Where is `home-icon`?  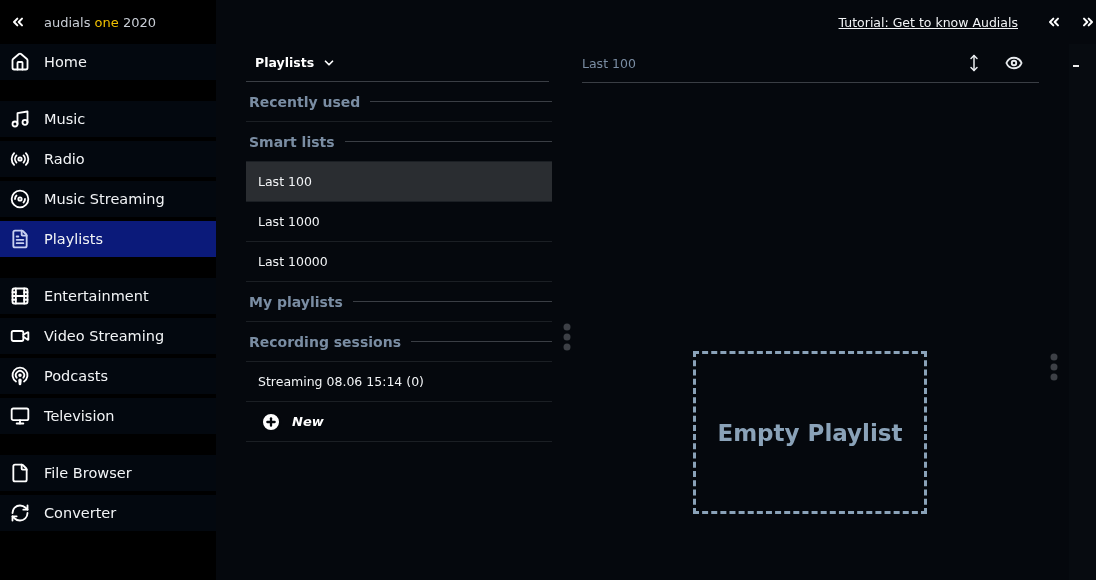 home-icon is located at coordinates (20, 62).